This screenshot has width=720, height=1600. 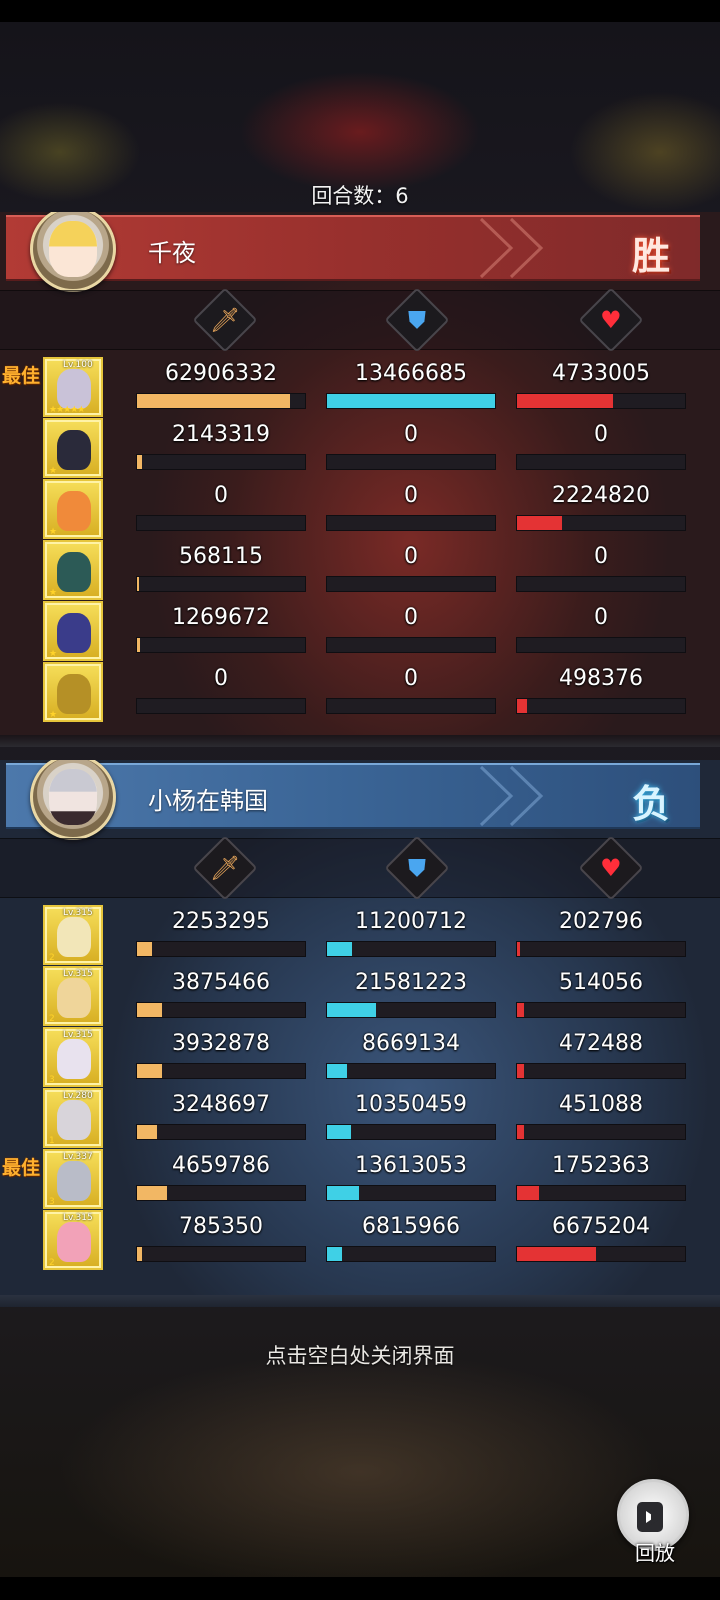 I want to click on replay-label: 回放, so click(x=655, y=1551).